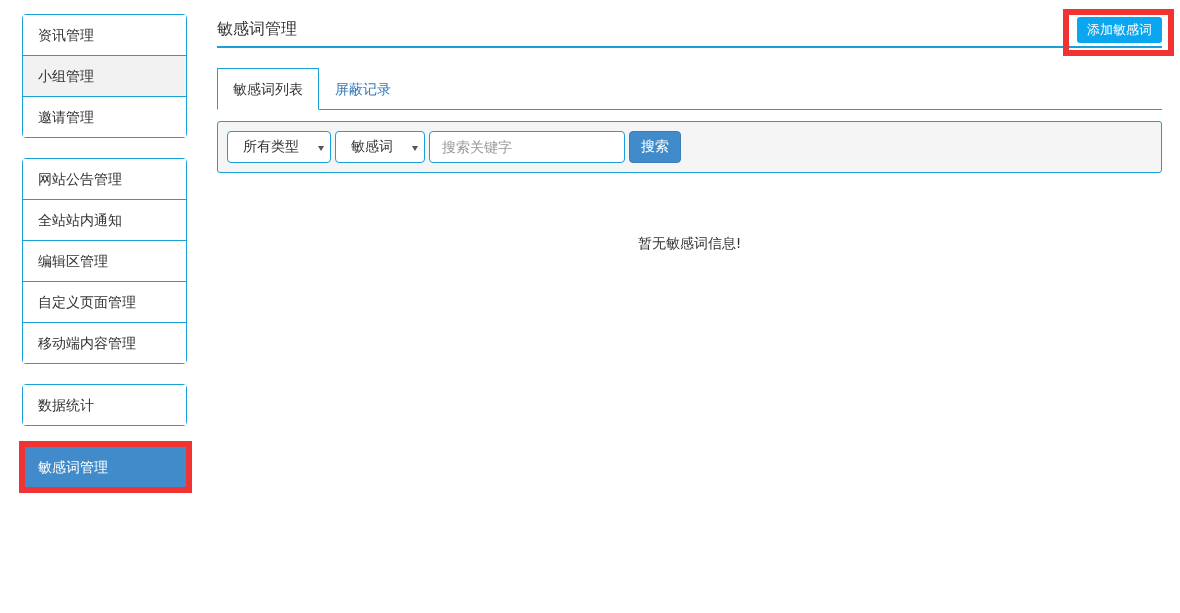 This screenshot has height=613, width=1180. I want to click on type-select: 所有类型, so click(279, 147).